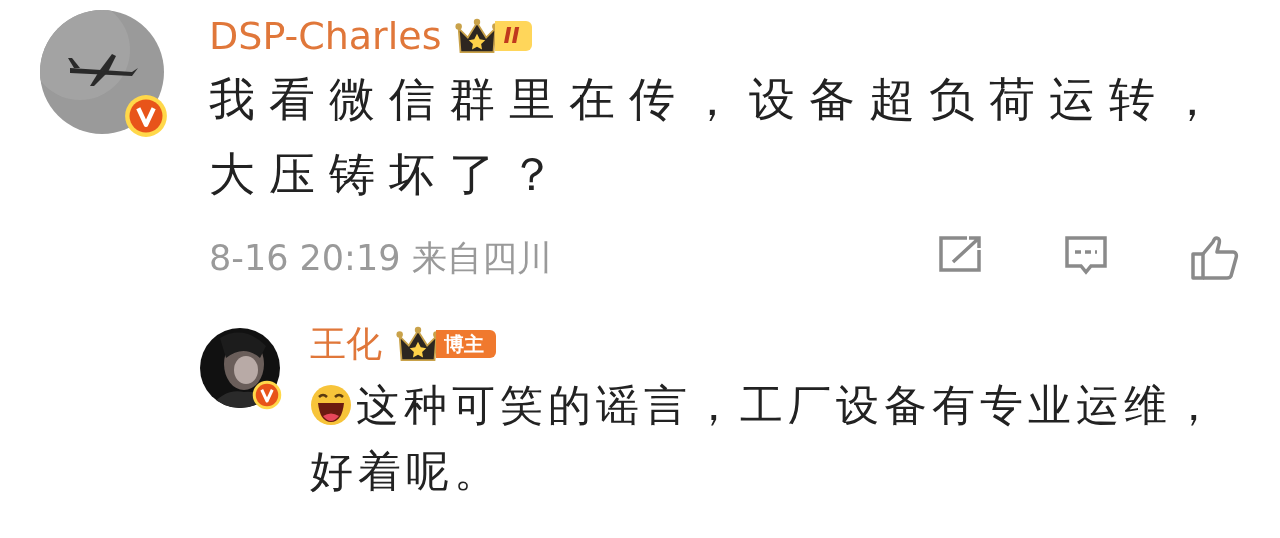  Describe the element at coordinates (1086, 255) in the screenshot. I see `comment-icon` at that location.